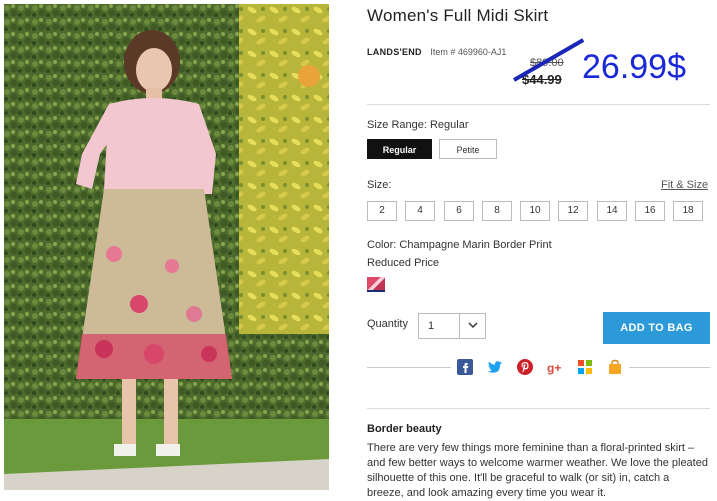 The height and width of the screenshot is (501, 717). I want to click on google-plus-icon: g+, so click(555, 367).